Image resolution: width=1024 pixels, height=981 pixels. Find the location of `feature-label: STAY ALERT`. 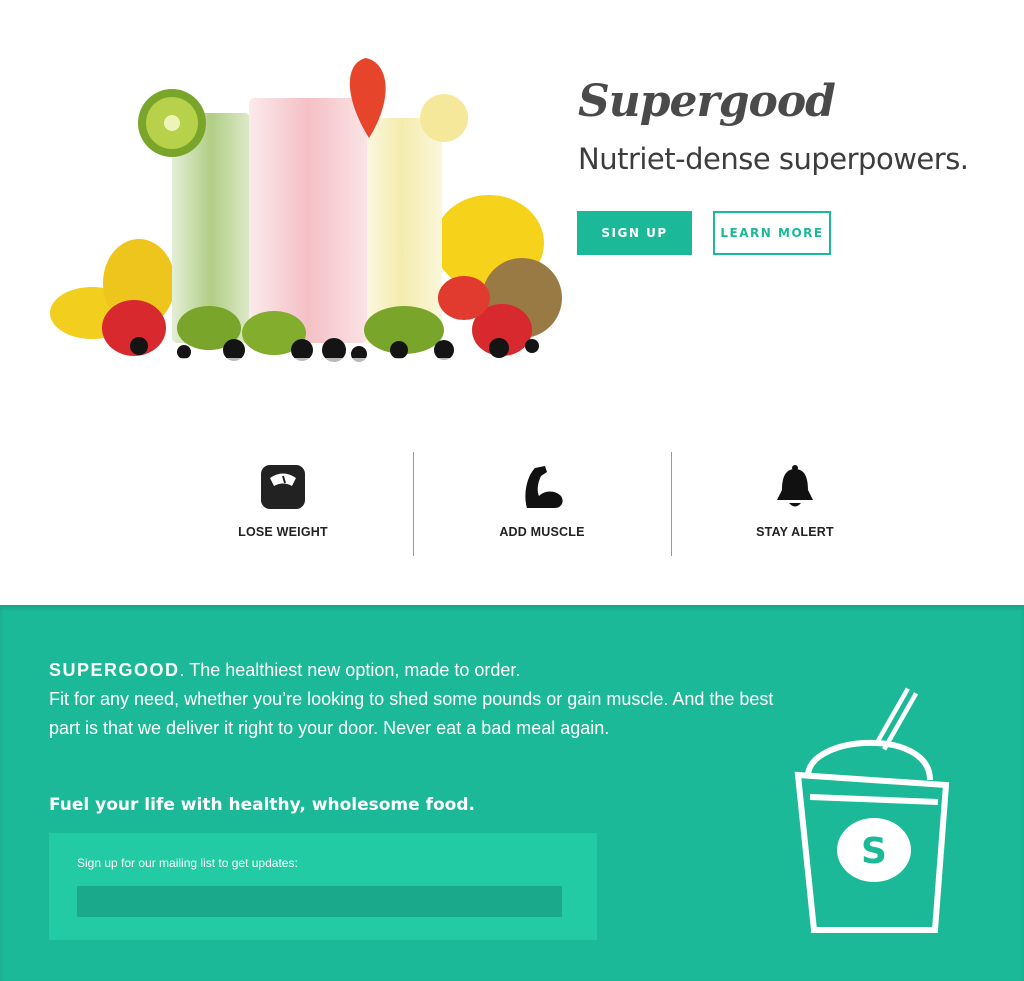

feature-label: STAY ALERT is located at coordinates (795, 532).